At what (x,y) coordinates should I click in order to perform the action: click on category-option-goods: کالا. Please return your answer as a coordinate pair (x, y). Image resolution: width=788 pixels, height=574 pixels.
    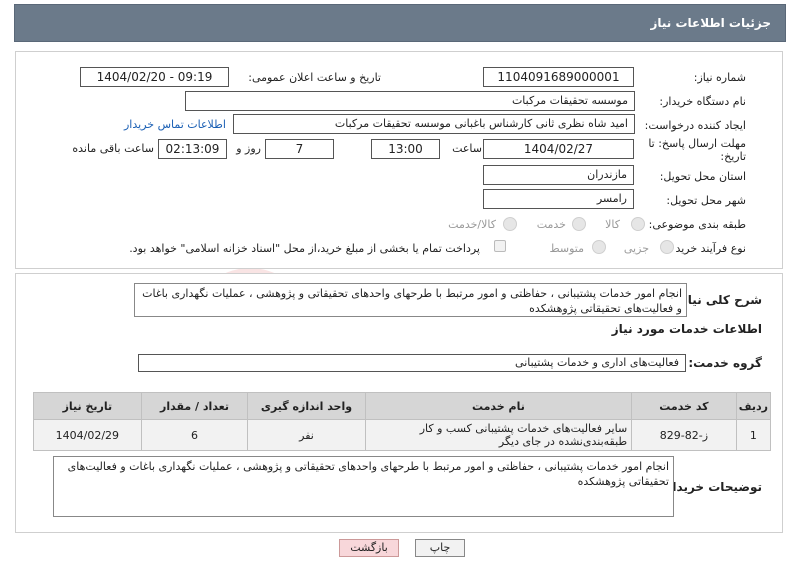
    Looking at the image, I should click on (612, 224).